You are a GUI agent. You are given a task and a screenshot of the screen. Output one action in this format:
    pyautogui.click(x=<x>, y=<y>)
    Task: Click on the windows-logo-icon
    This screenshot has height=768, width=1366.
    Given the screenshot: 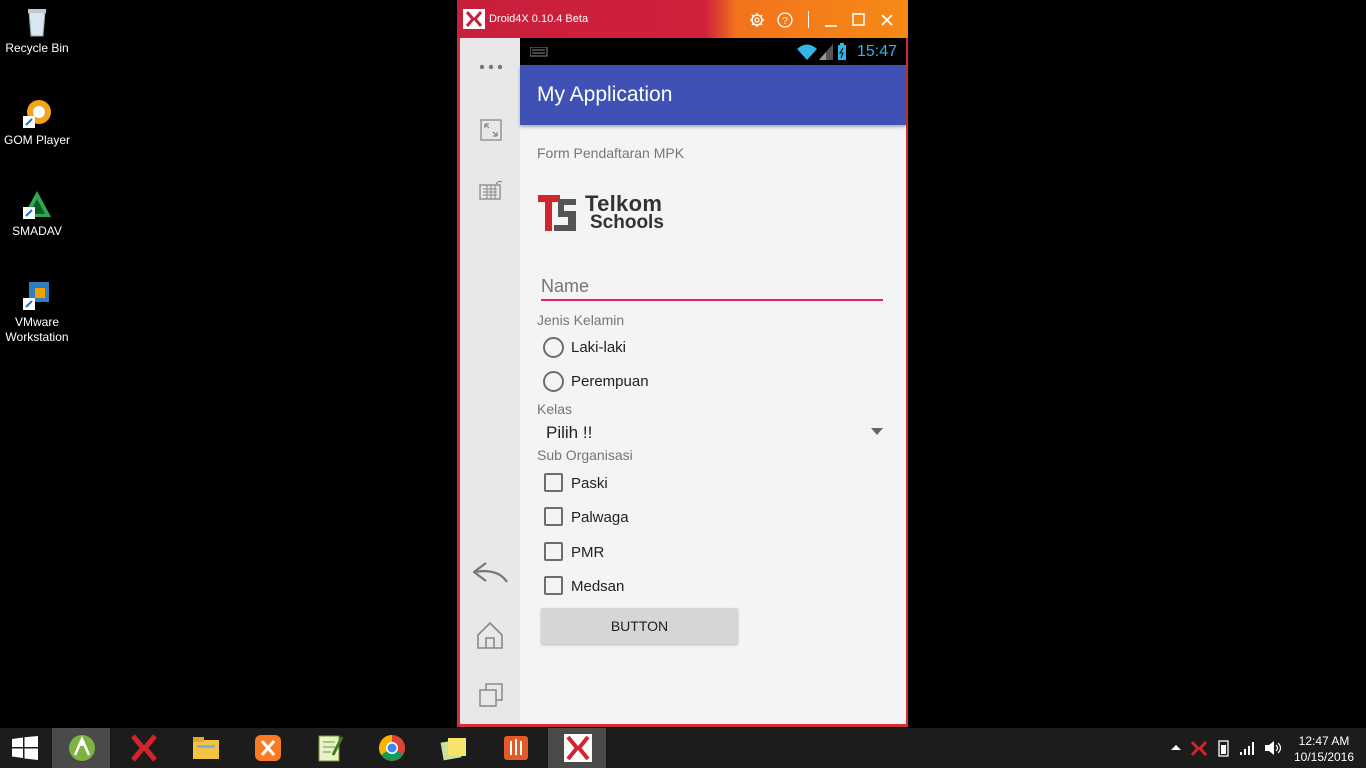 What is the action you would take?
    pyautogui.click(x=25, y=748)
    